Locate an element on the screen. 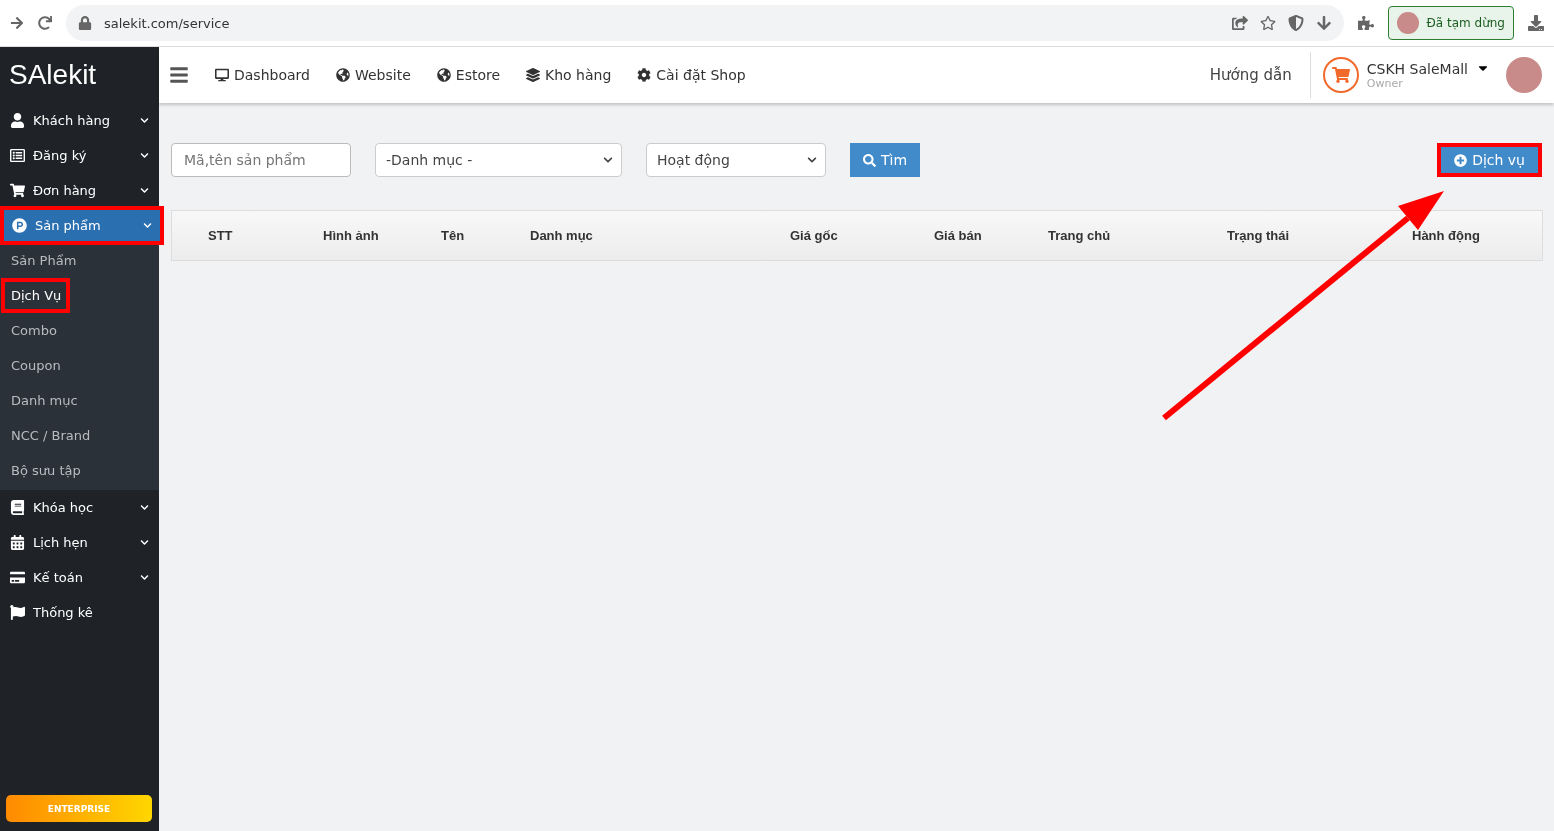 The width and height of the screenshot is (1554, 831). column-header: Tên is located at coordinates (453, 235).